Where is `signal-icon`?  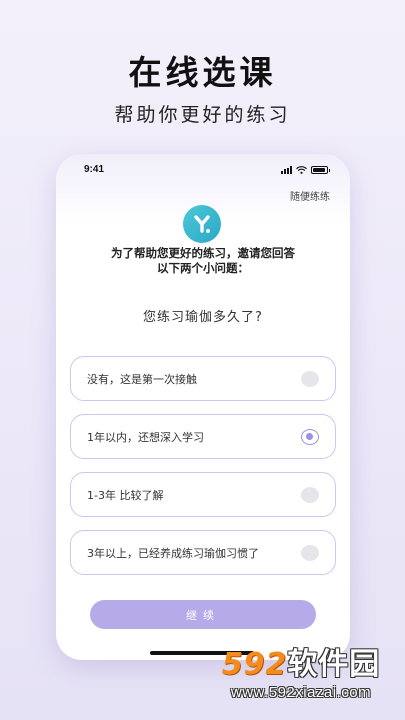 signal-icon is located at coordinates (286, 170).